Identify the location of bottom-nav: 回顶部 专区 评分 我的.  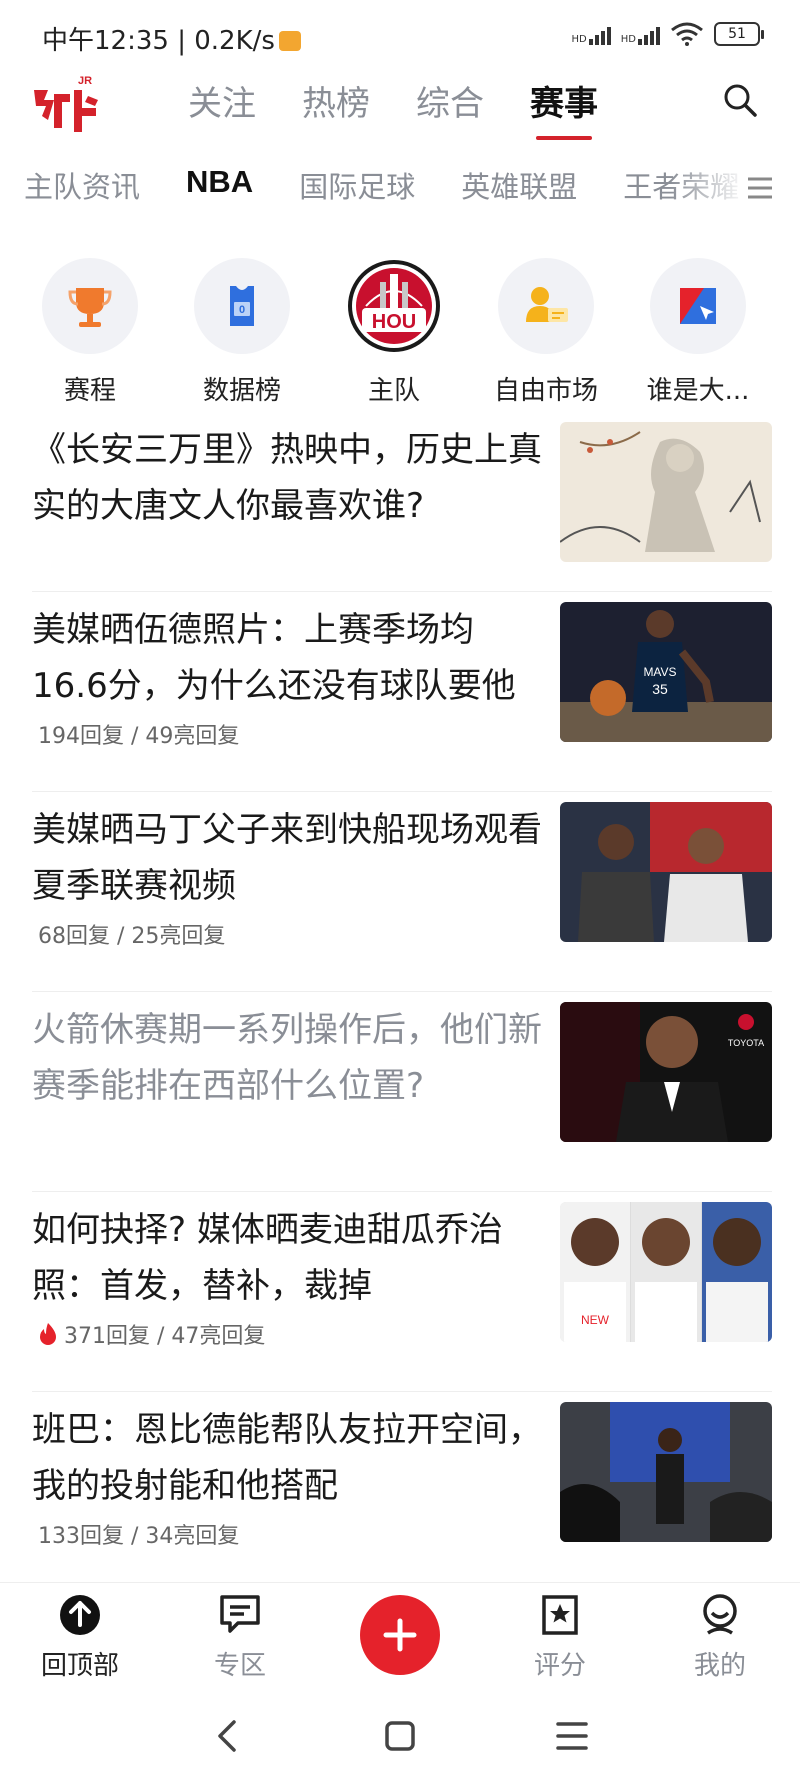
(400, 1637).